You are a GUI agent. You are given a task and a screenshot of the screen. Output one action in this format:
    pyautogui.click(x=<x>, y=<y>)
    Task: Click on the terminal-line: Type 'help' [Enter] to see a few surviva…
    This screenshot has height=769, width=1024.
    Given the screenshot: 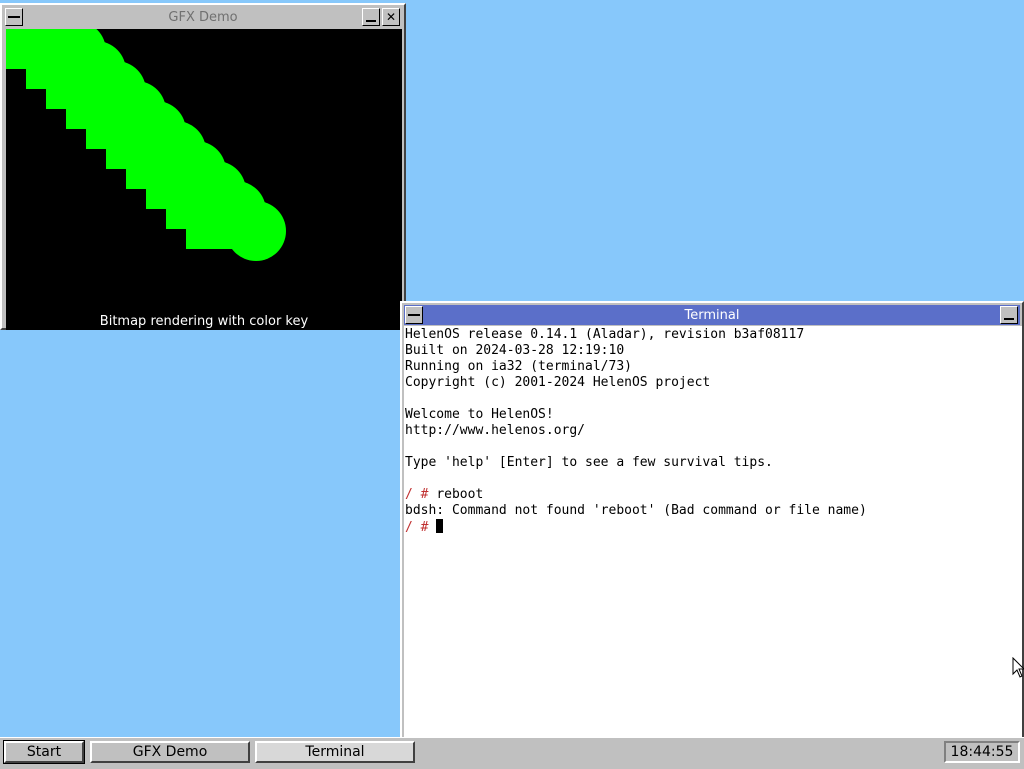 What is the action you would take?
    pyautogui.click(x=589, y=462)
    